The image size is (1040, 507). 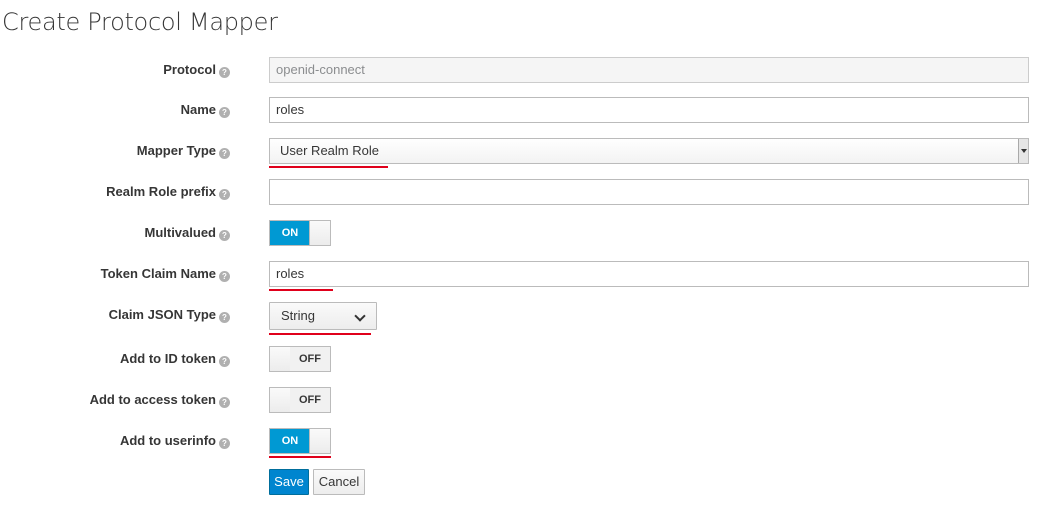 What do you see at coordinates (162, 314) in the screenshot?
I see `claim-json-type-label-text: Claim JSON Type` at bounding box center [162, 314].